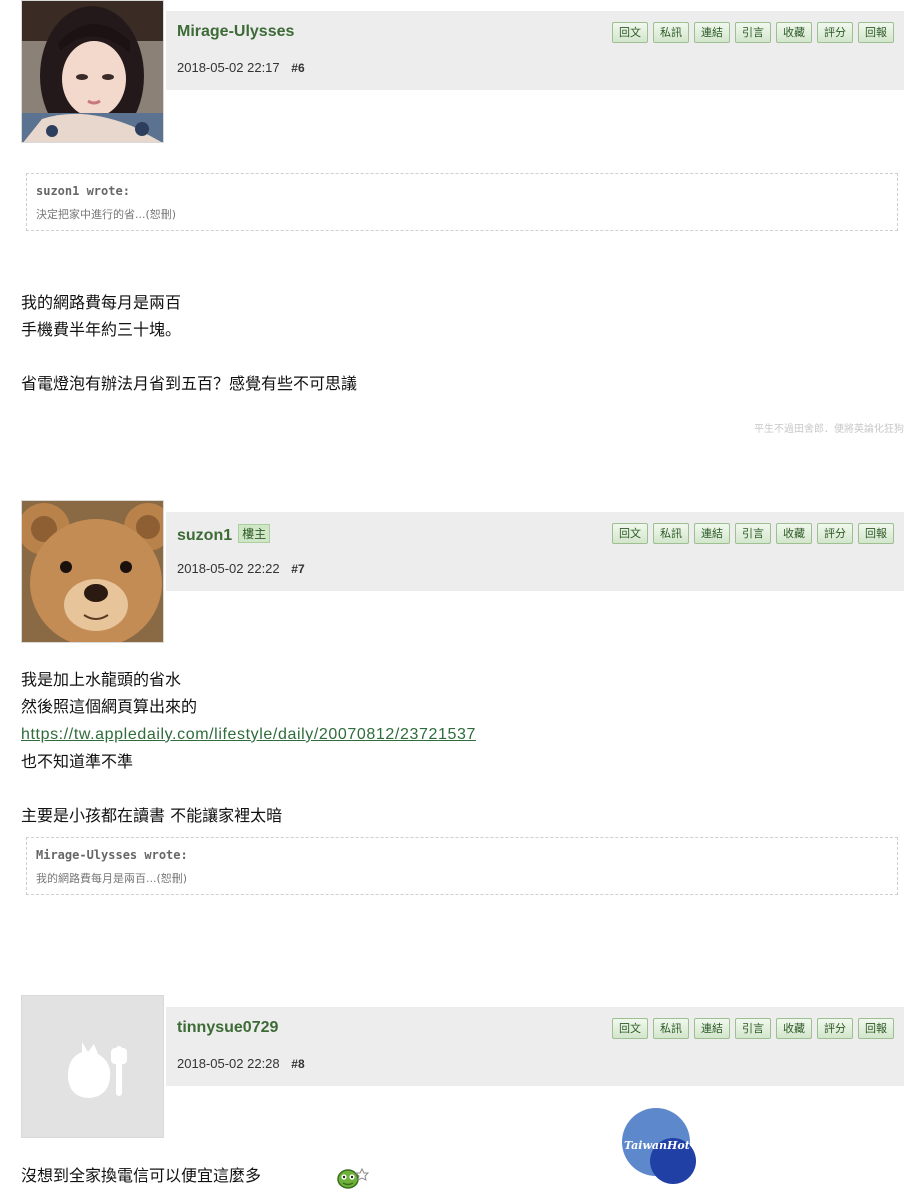 This screenshot has width=924, height=1200. Describe the element at coordinates (101, 679) in the screenshot. I see `post-line: 我是加上水龍頭的省水` at that location.